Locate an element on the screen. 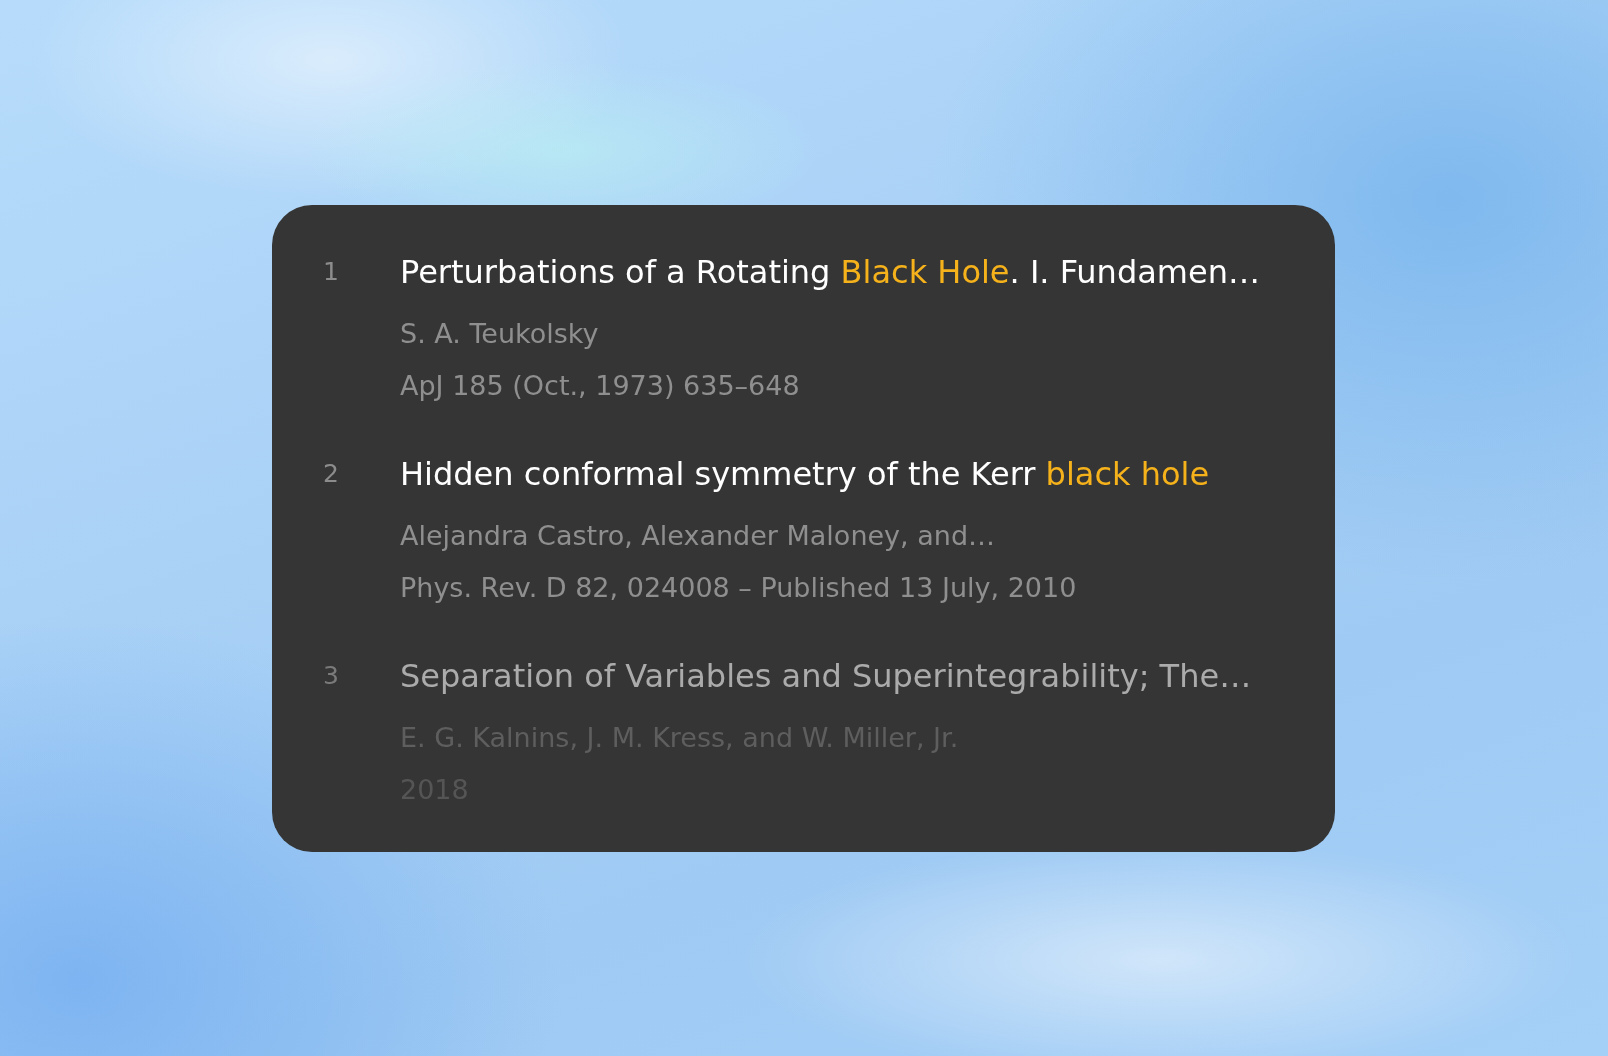 The width and height of the screenshot is (1608, 1056). result-title: Hidden conformal symmetry of the Kerr black hole is located at coordinates (805, 474).